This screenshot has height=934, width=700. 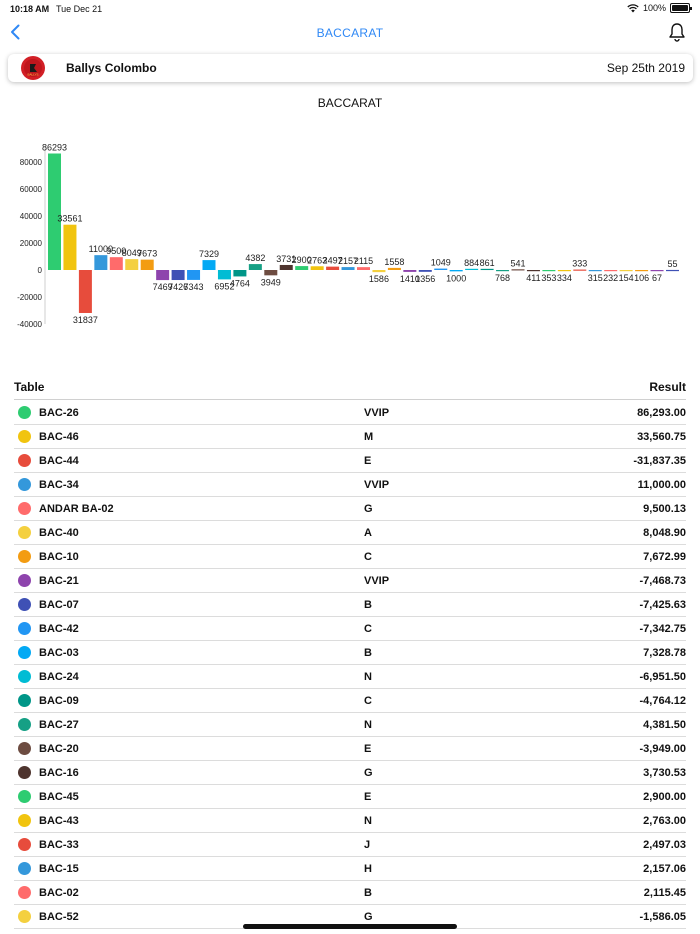 What do you see at coordinates (59, 557) in the screenshot?
I see `row-table-name: BAC-10` at bounding box center [59, 557].